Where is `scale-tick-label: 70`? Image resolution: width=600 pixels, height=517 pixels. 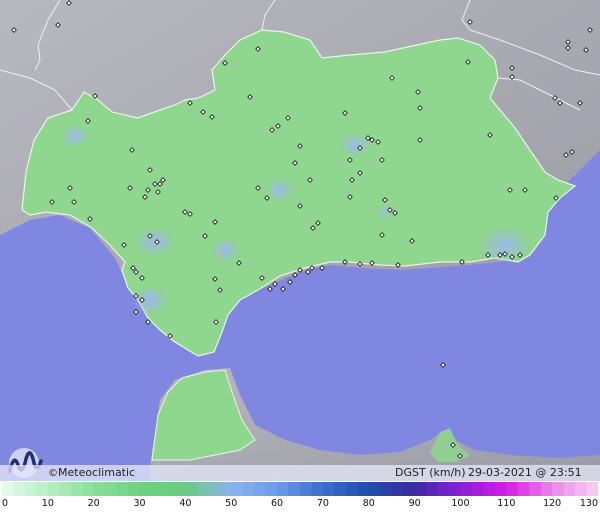 scale-tick-label: 70 is located at coordinates (322, 503).